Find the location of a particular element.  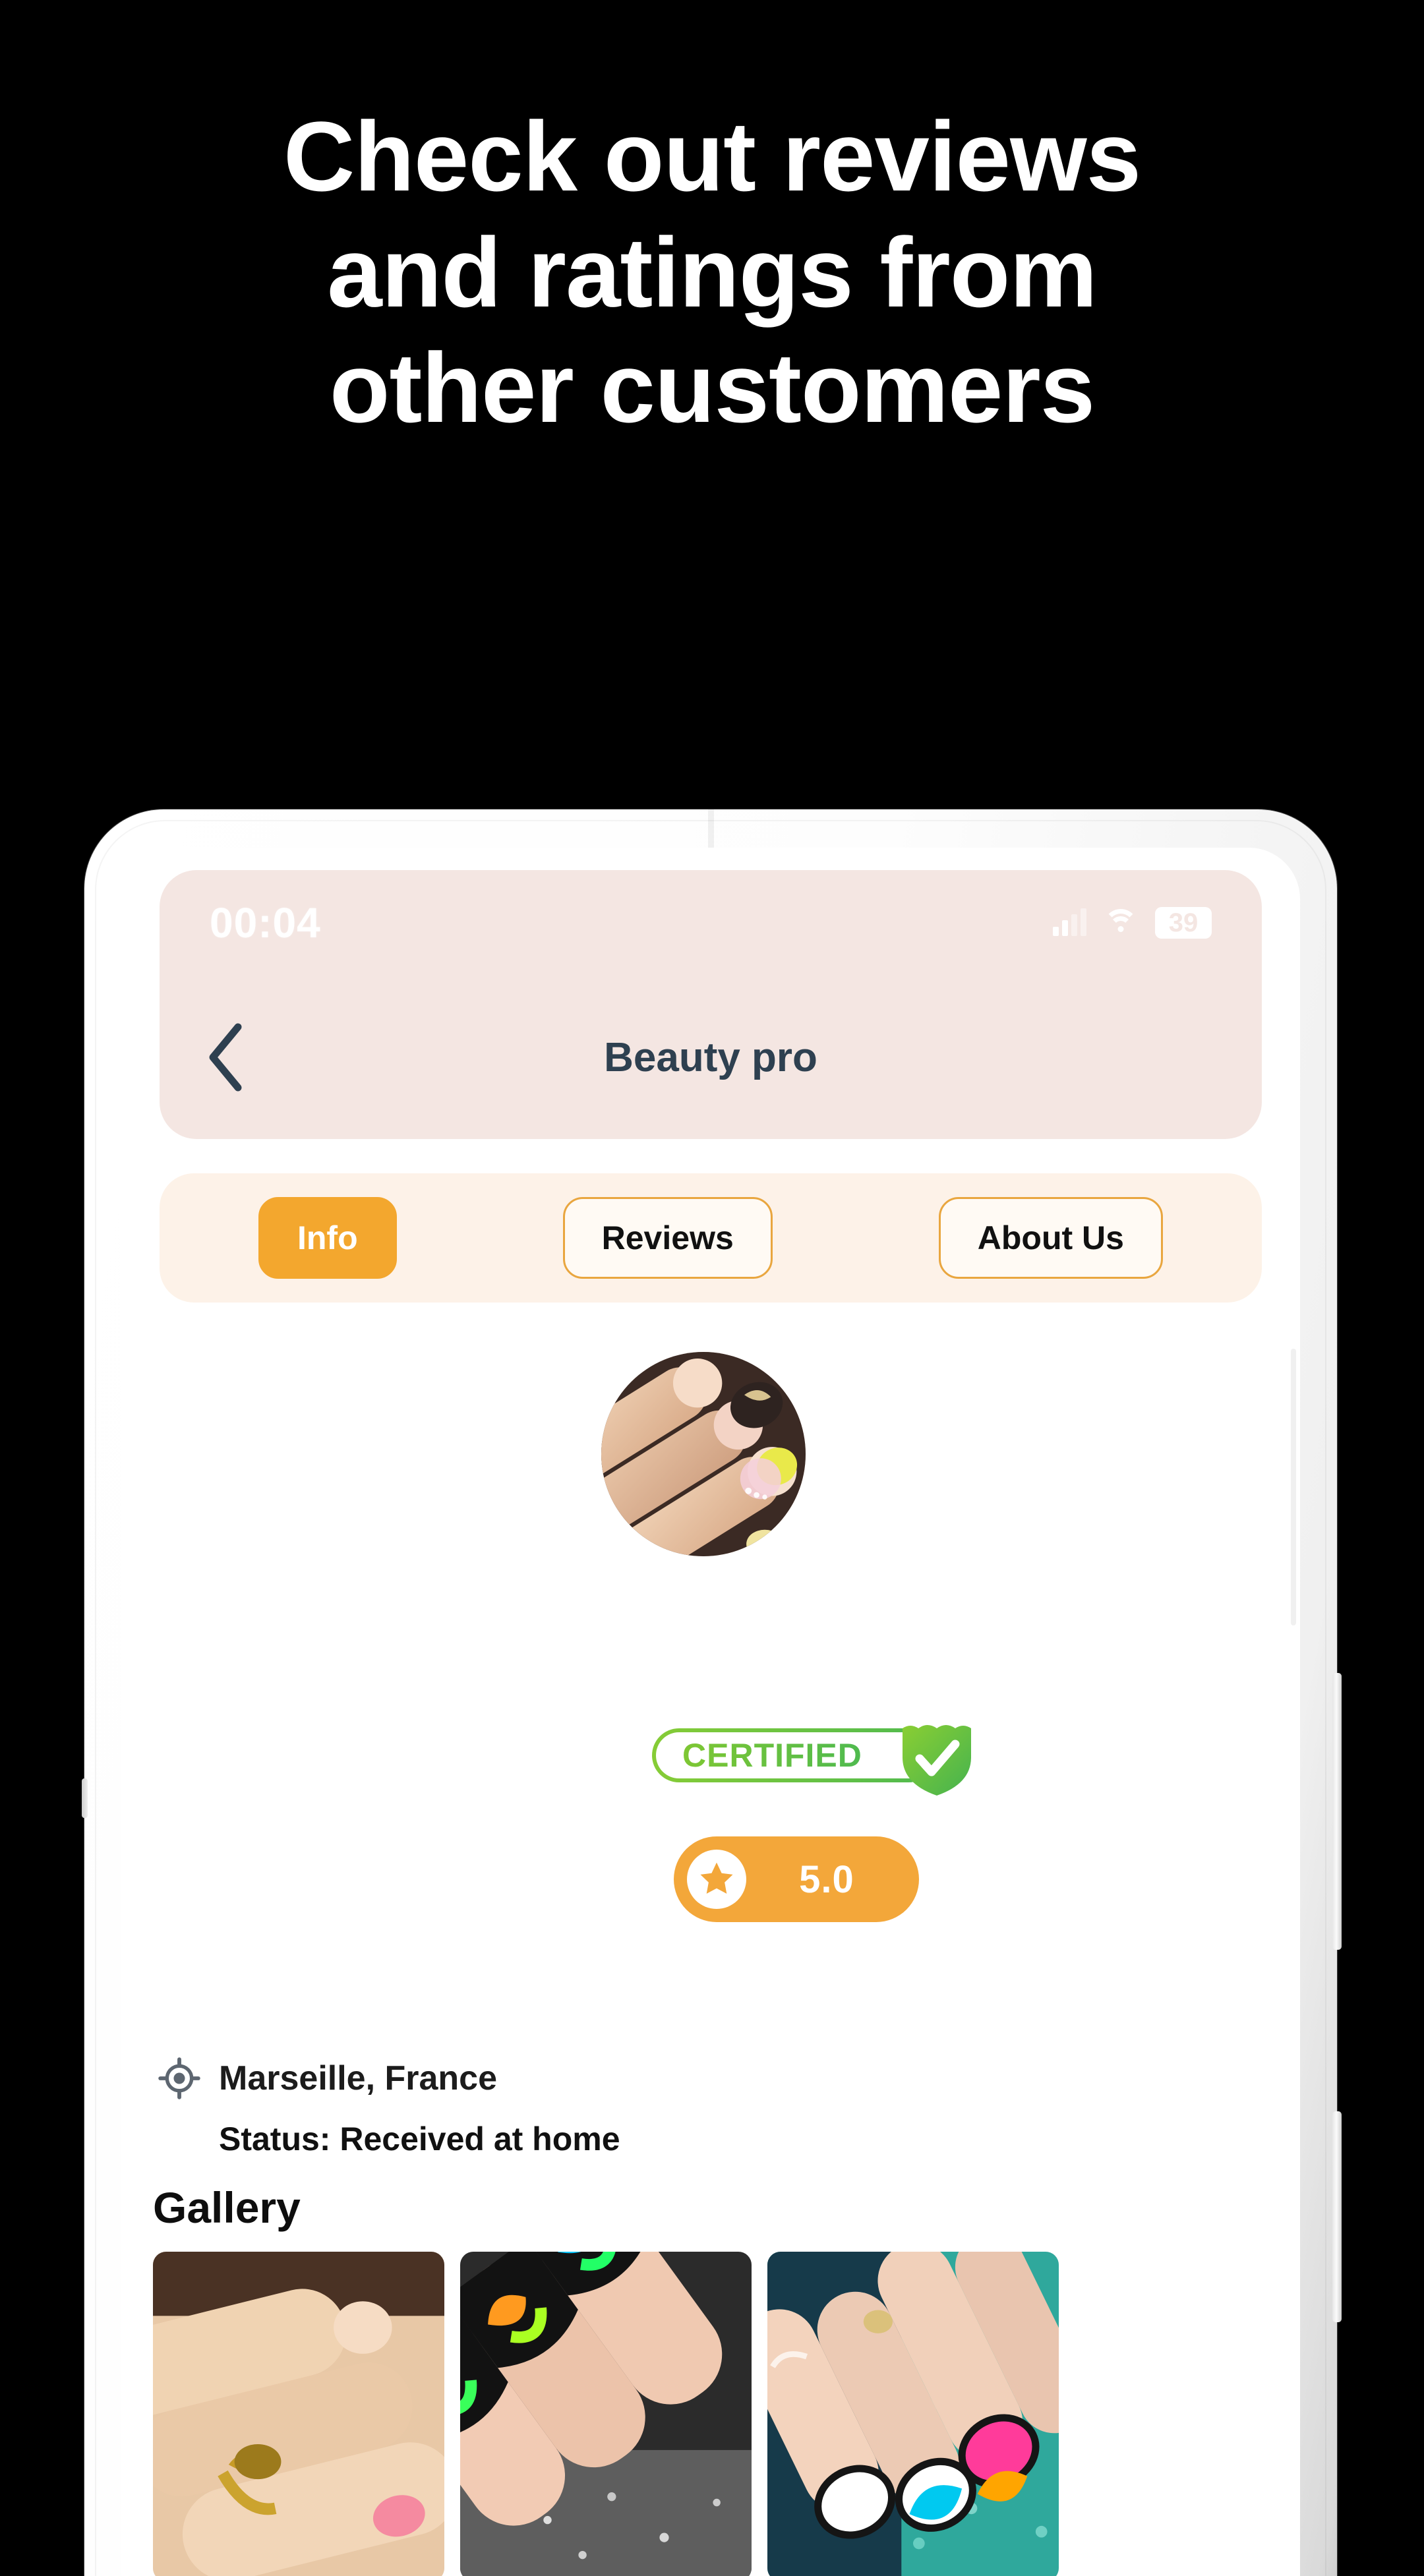

tab-info: Info is located at coordinates (327, 1238).